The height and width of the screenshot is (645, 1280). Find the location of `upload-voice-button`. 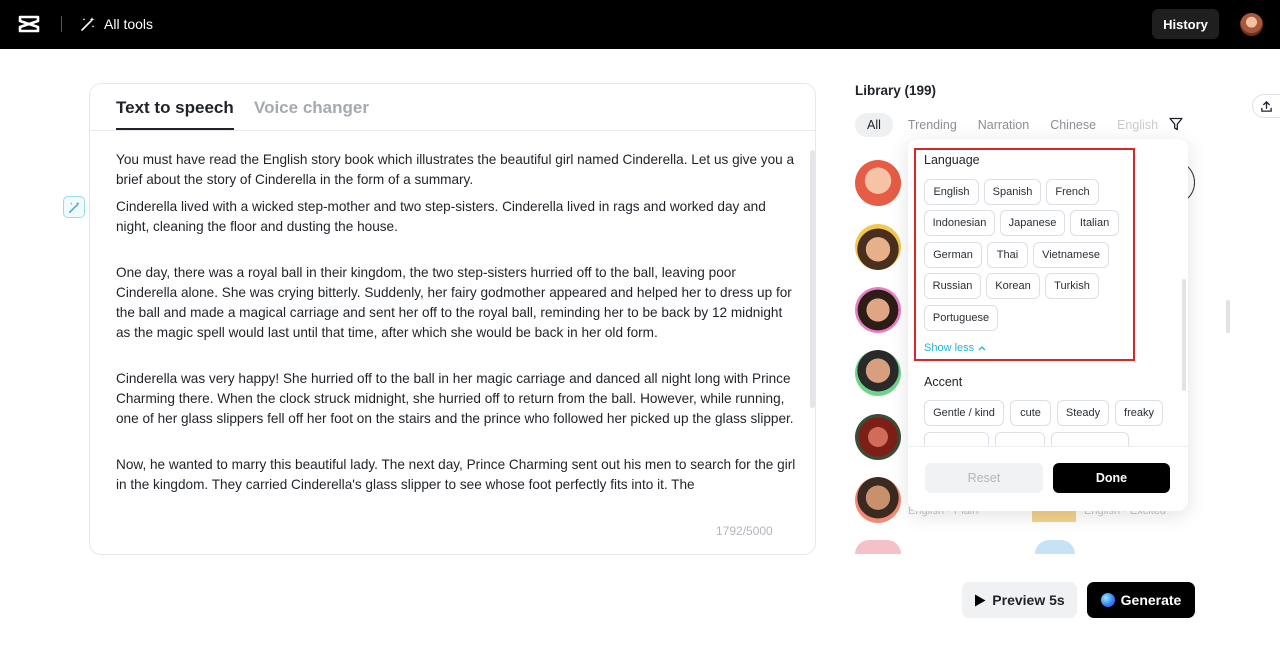

upload-voice-button is located at coordinates (1266, 106).